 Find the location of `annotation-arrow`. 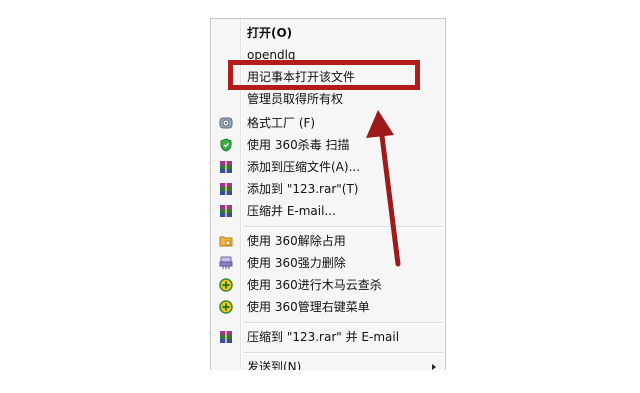

annotation-arrow is located at coordinates (383, 188).